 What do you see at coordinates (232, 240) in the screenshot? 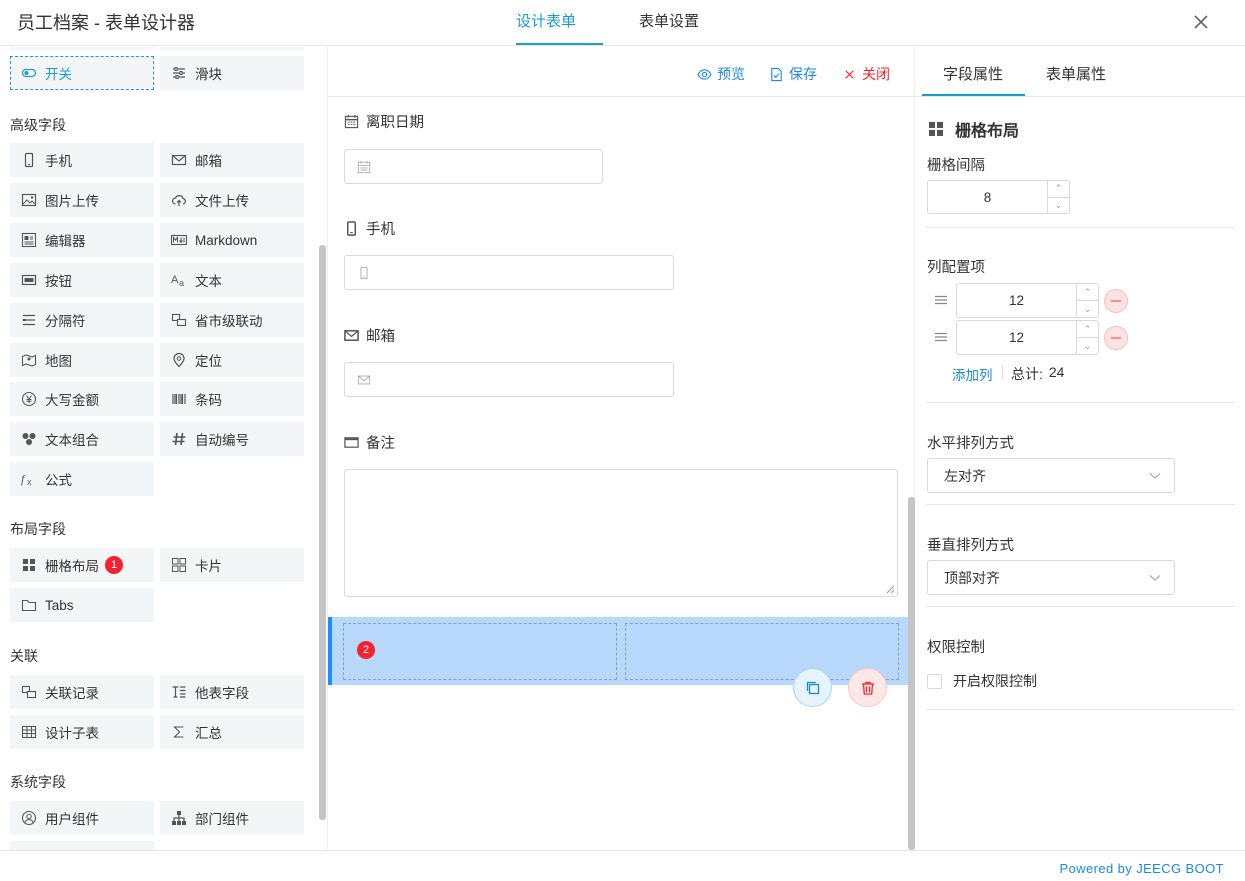
I see `palette-item-markdown: Markdown` at bounding box center [232, 240].